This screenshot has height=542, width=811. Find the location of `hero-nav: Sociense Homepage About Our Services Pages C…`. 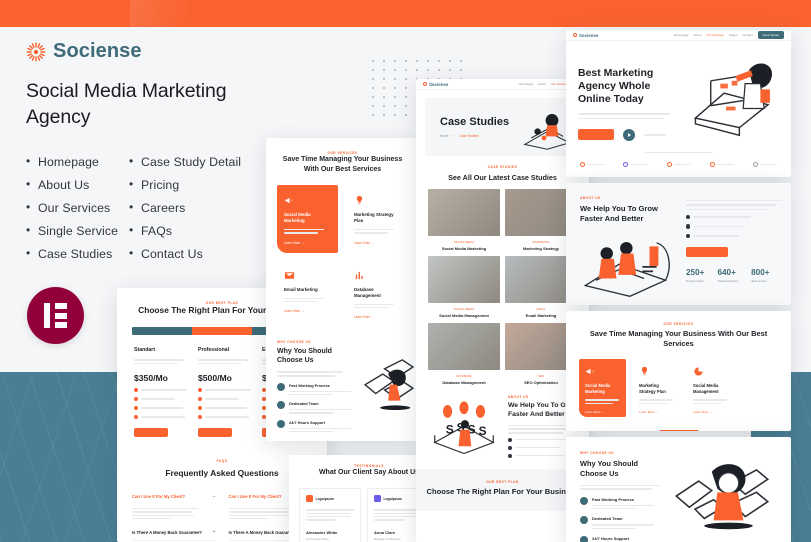

hero-nav: Sociense Homepage About Our Services Pages C… is located at coordinates (678, 35).